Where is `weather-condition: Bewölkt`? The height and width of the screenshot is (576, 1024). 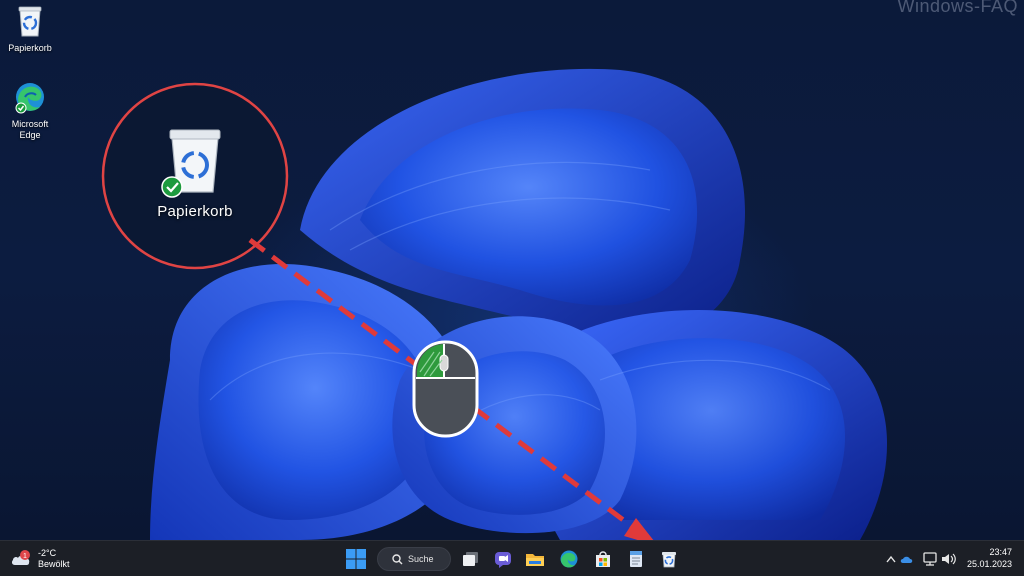 weather-condition: Bewölkt is located at coordinates (54, 564).